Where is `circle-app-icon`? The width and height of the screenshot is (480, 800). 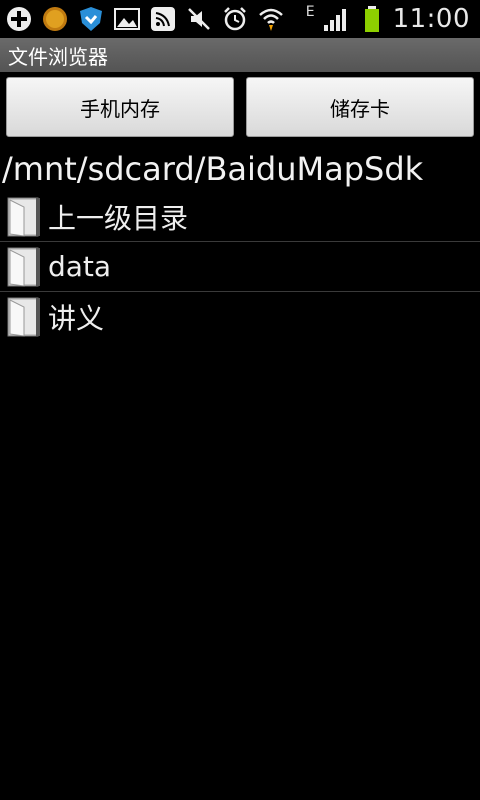
circle-app-icon is located at coordinates (55, 19).